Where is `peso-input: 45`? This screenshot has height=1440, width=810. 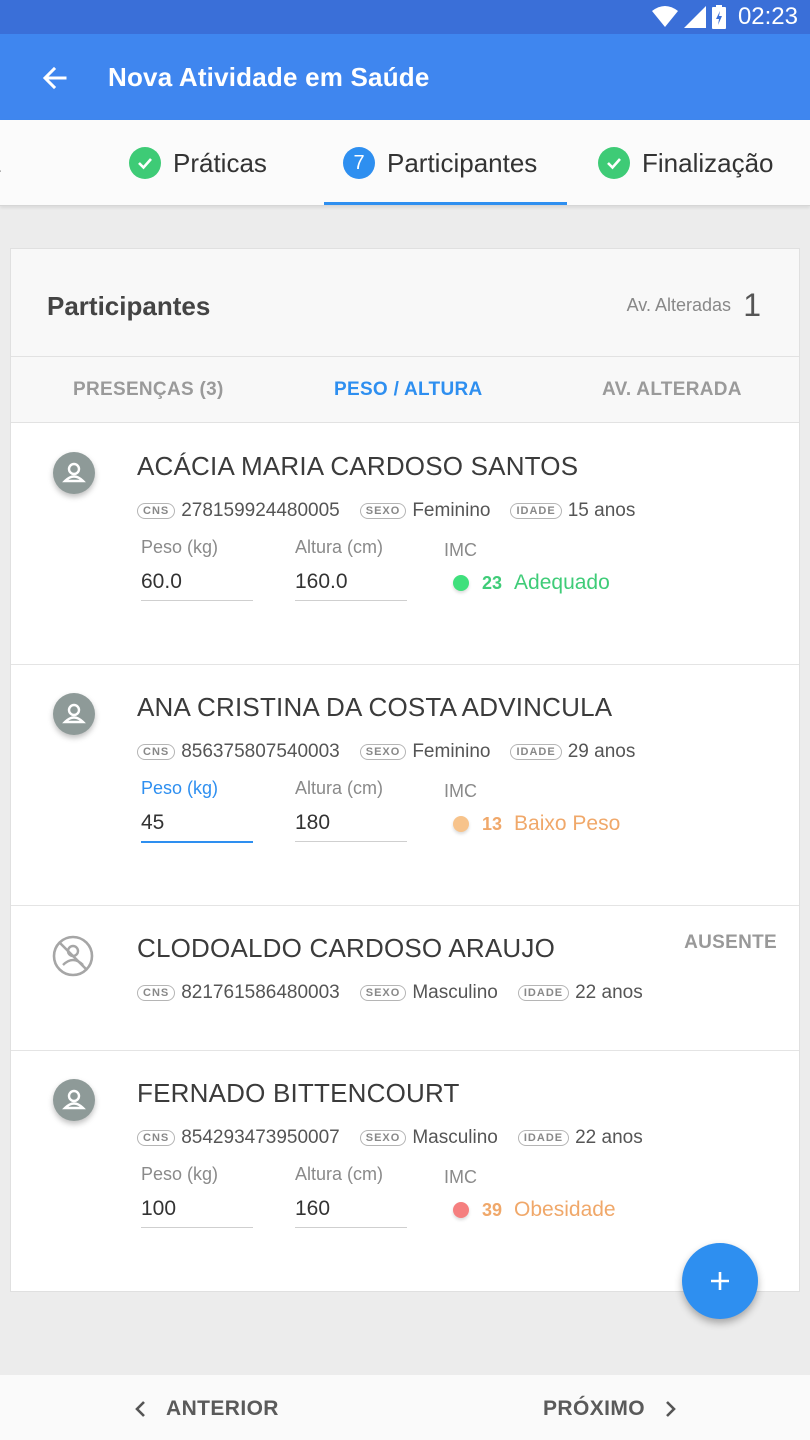 peso-input: 45 is located at coordinates (197, 827).